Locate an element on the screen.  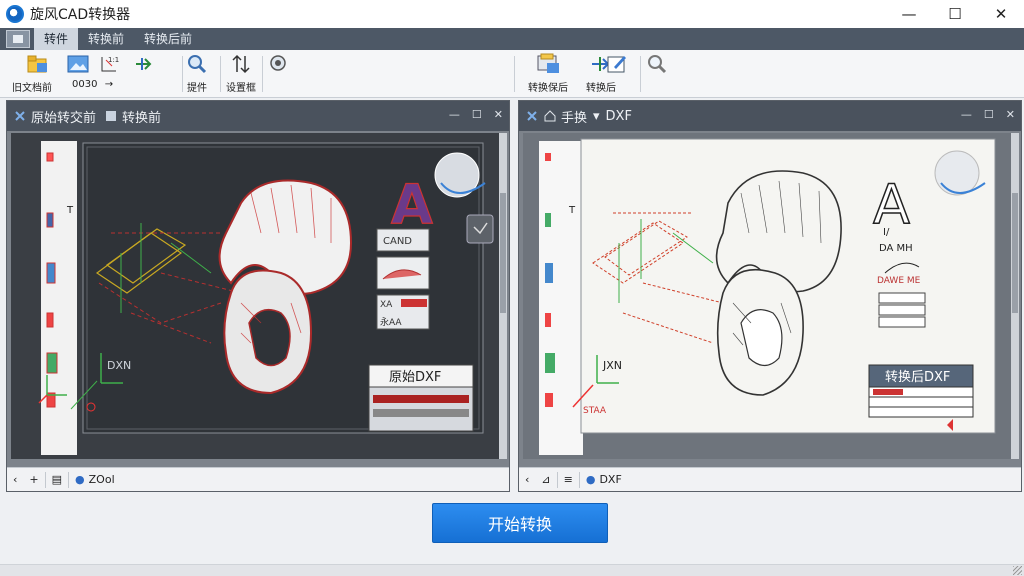
open-folder-icon is located at coordinates (38, 64).